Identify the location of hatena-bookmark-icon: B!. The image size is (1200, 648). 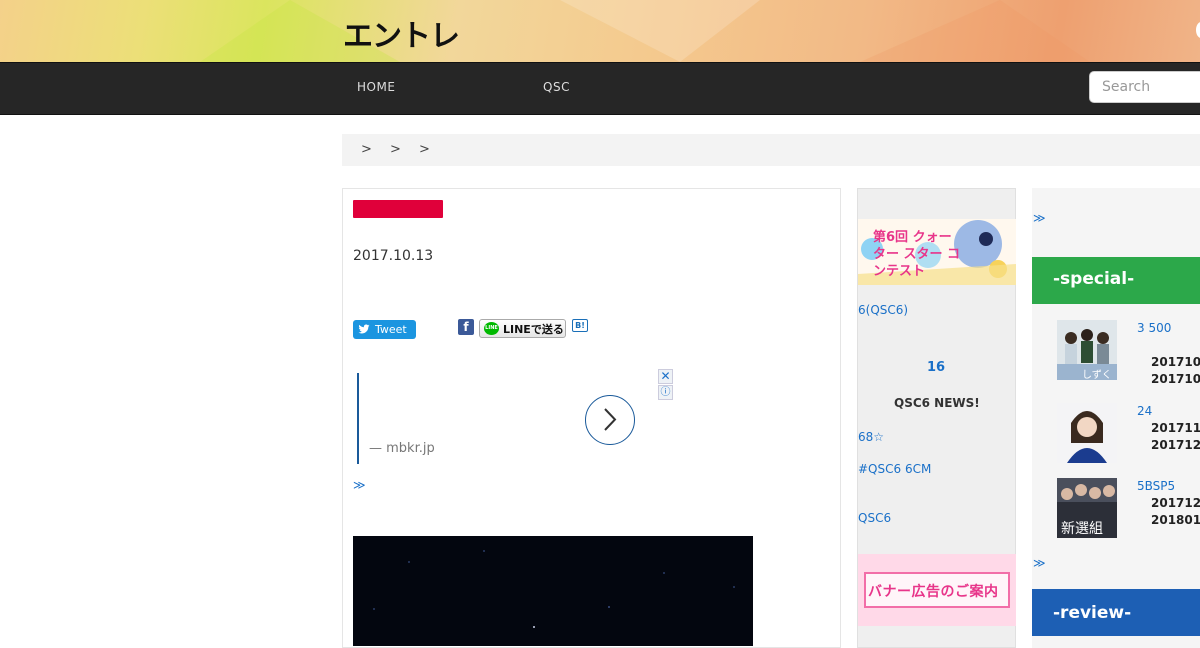
(580, 325).